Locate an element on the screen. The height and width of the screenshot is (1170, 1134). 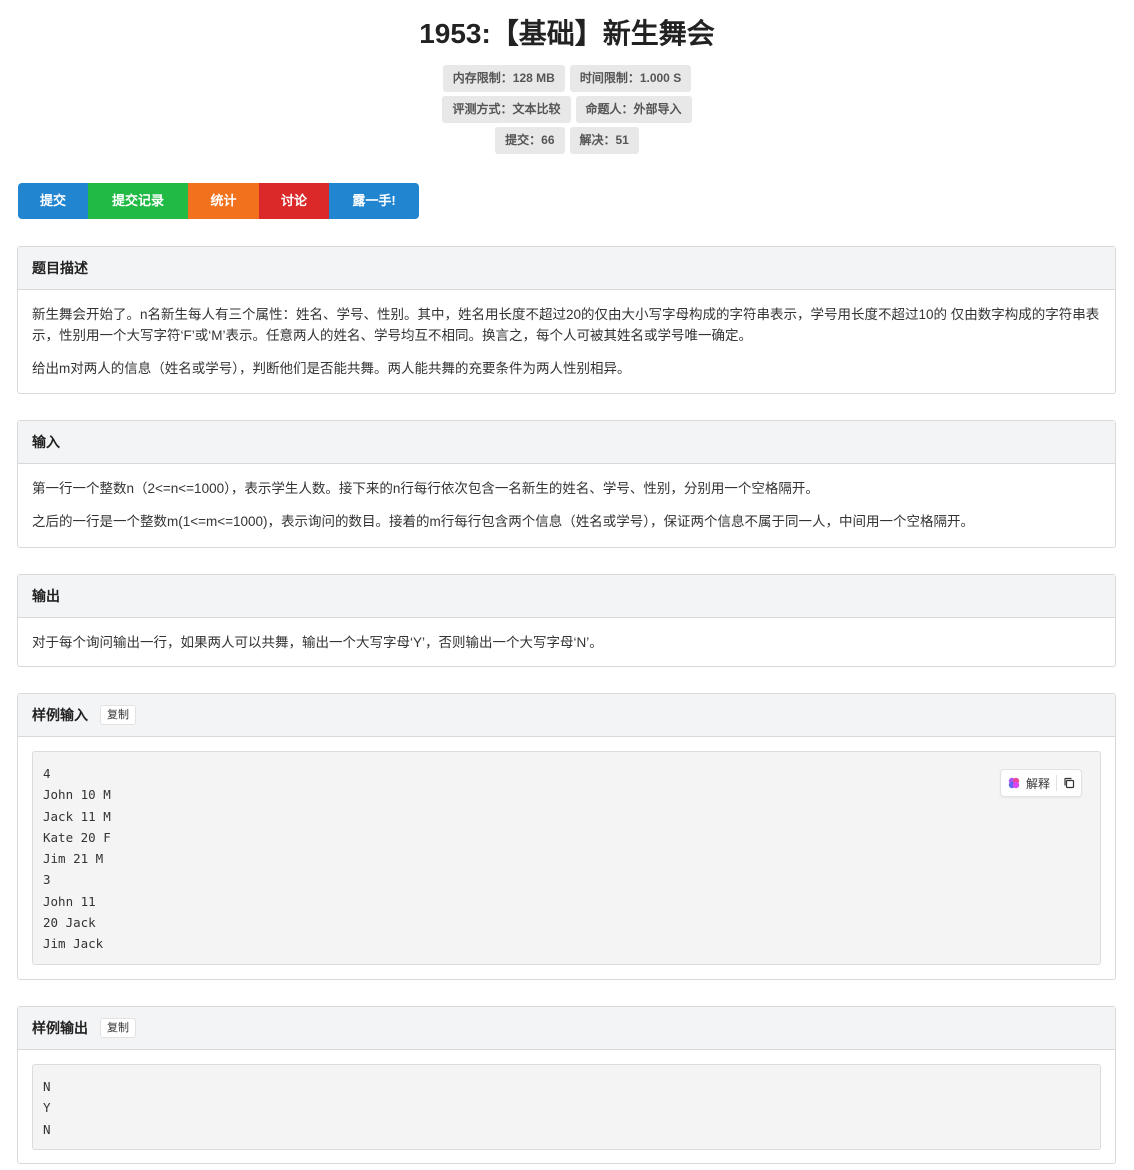
code-line: 20 Jack is located at coordinates (69, 923).